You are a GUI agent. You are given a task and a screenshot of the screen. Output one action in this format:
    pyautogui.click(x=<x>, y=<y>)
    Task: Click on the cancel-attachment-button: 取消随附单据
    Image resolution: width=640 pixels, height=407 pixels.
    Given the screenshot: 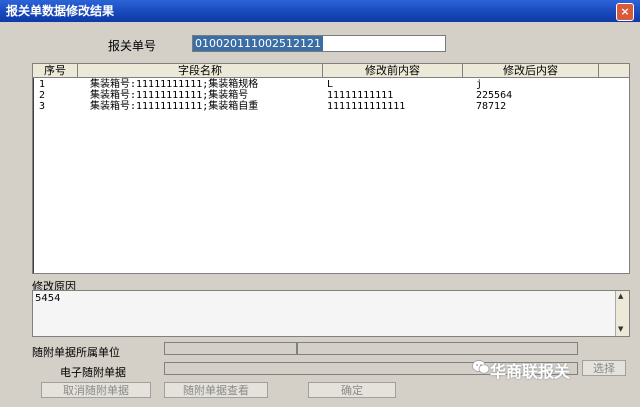 What is the action you would take?
    pyautogui.click(x=96, y=390)
    